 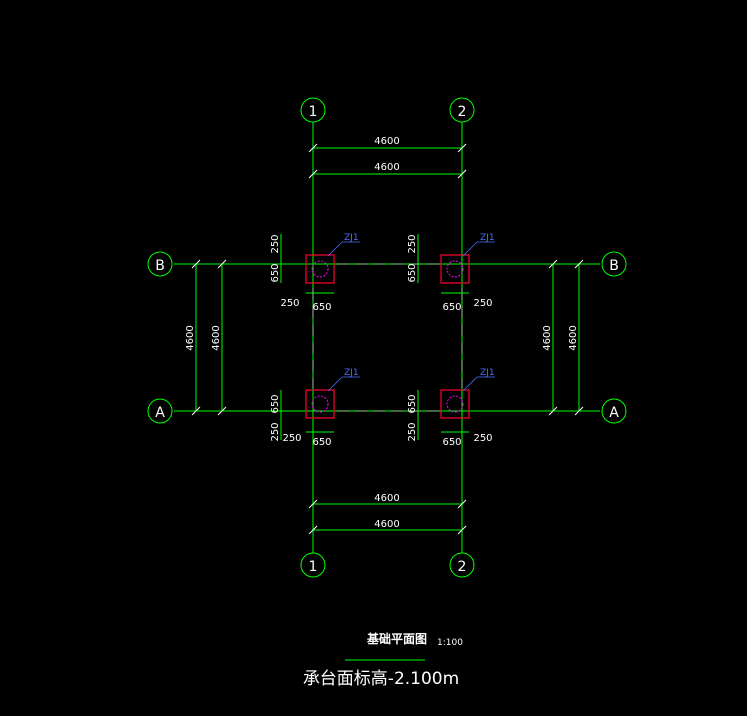 I want to click on axis-bubble-2-bottom: 2, so click(x=462, y=565).